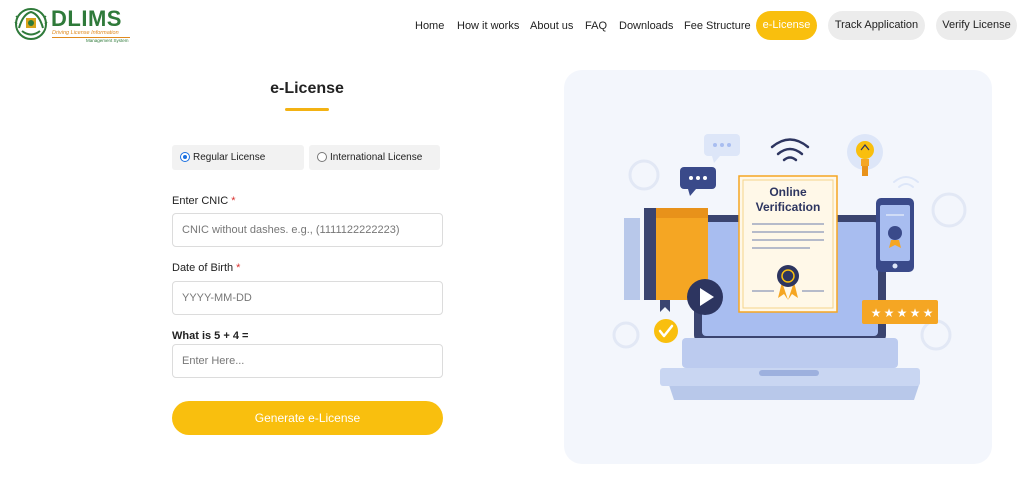 The height and width of the screenshot is (483, 1024). I want to click on wifi-icon, so click(790, 150).